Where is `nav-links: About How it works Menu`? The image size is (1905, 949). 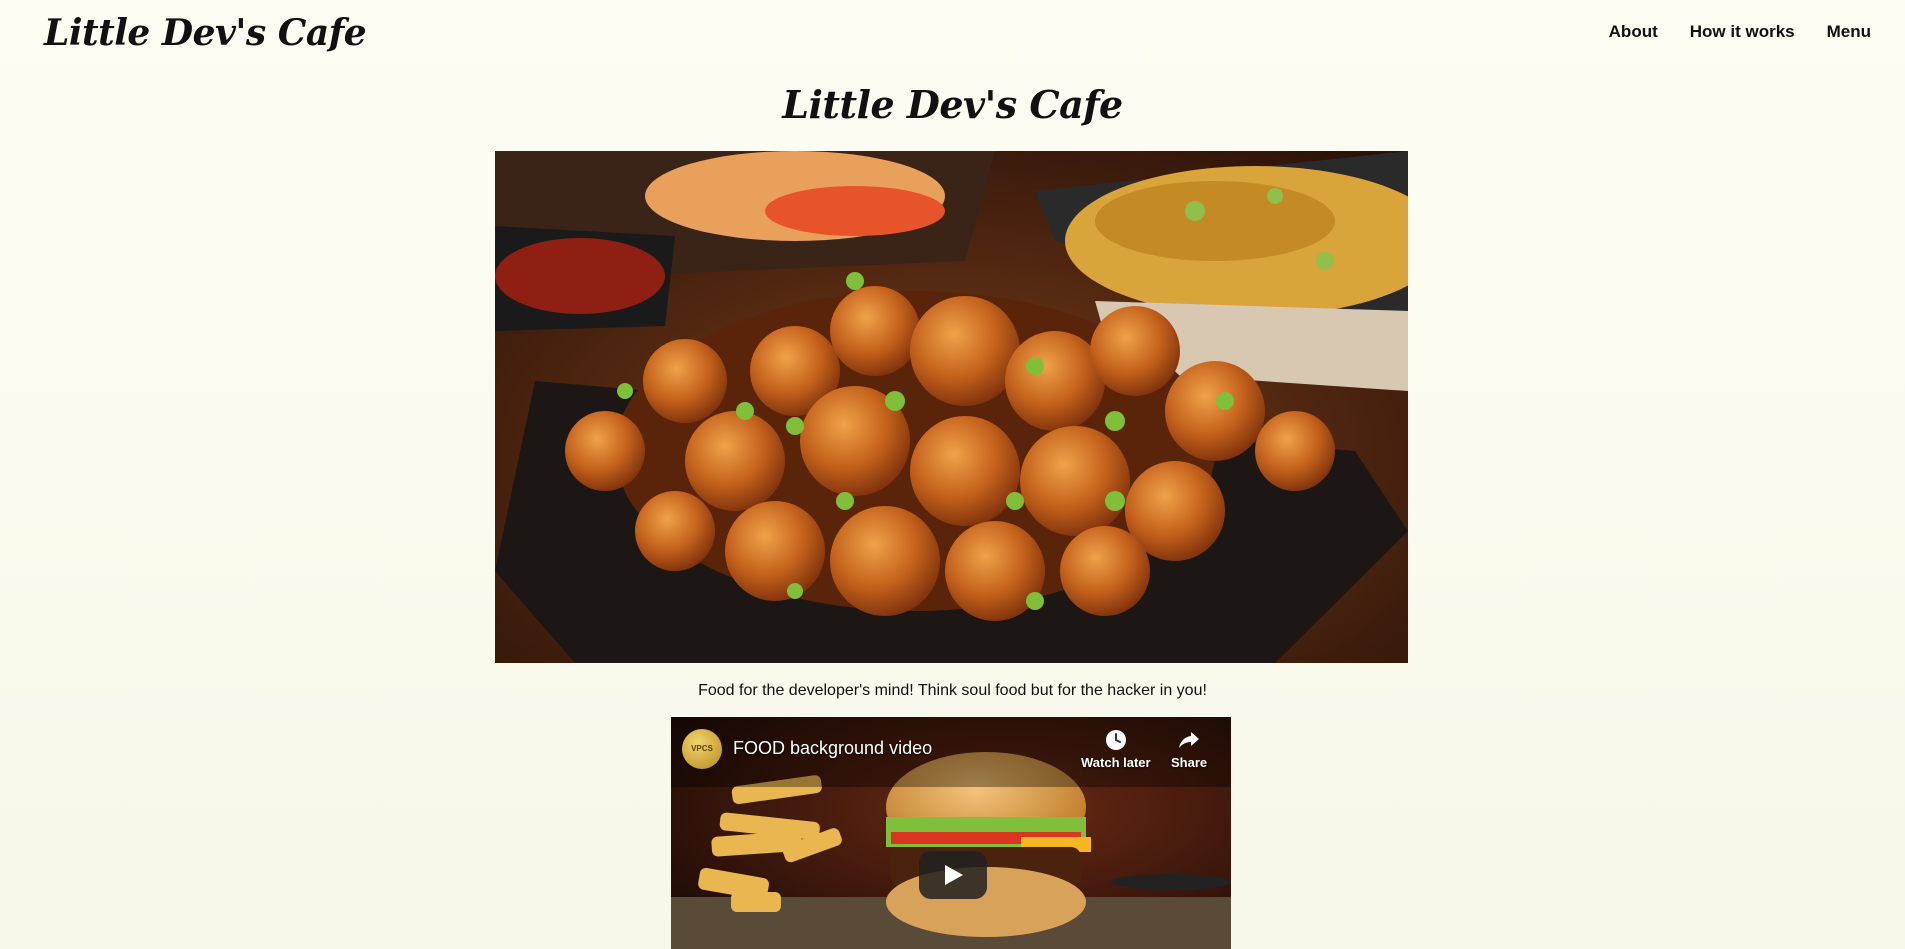
nav-links: About How it works Menu is located at coordinates (1740, 32).